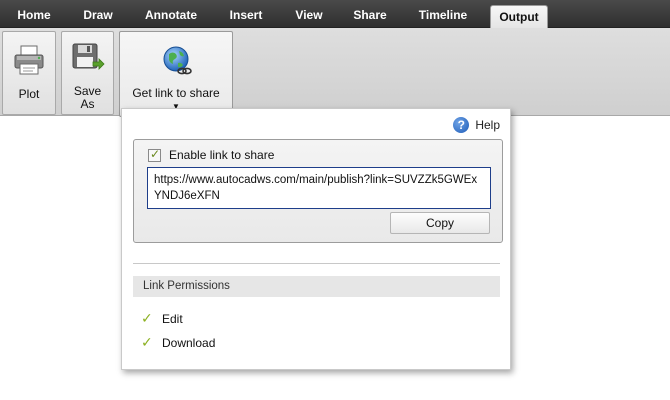 This screenshot has height=400, width=670. I want to click on enable-link-label: Enable link to share, so click(222, 155).